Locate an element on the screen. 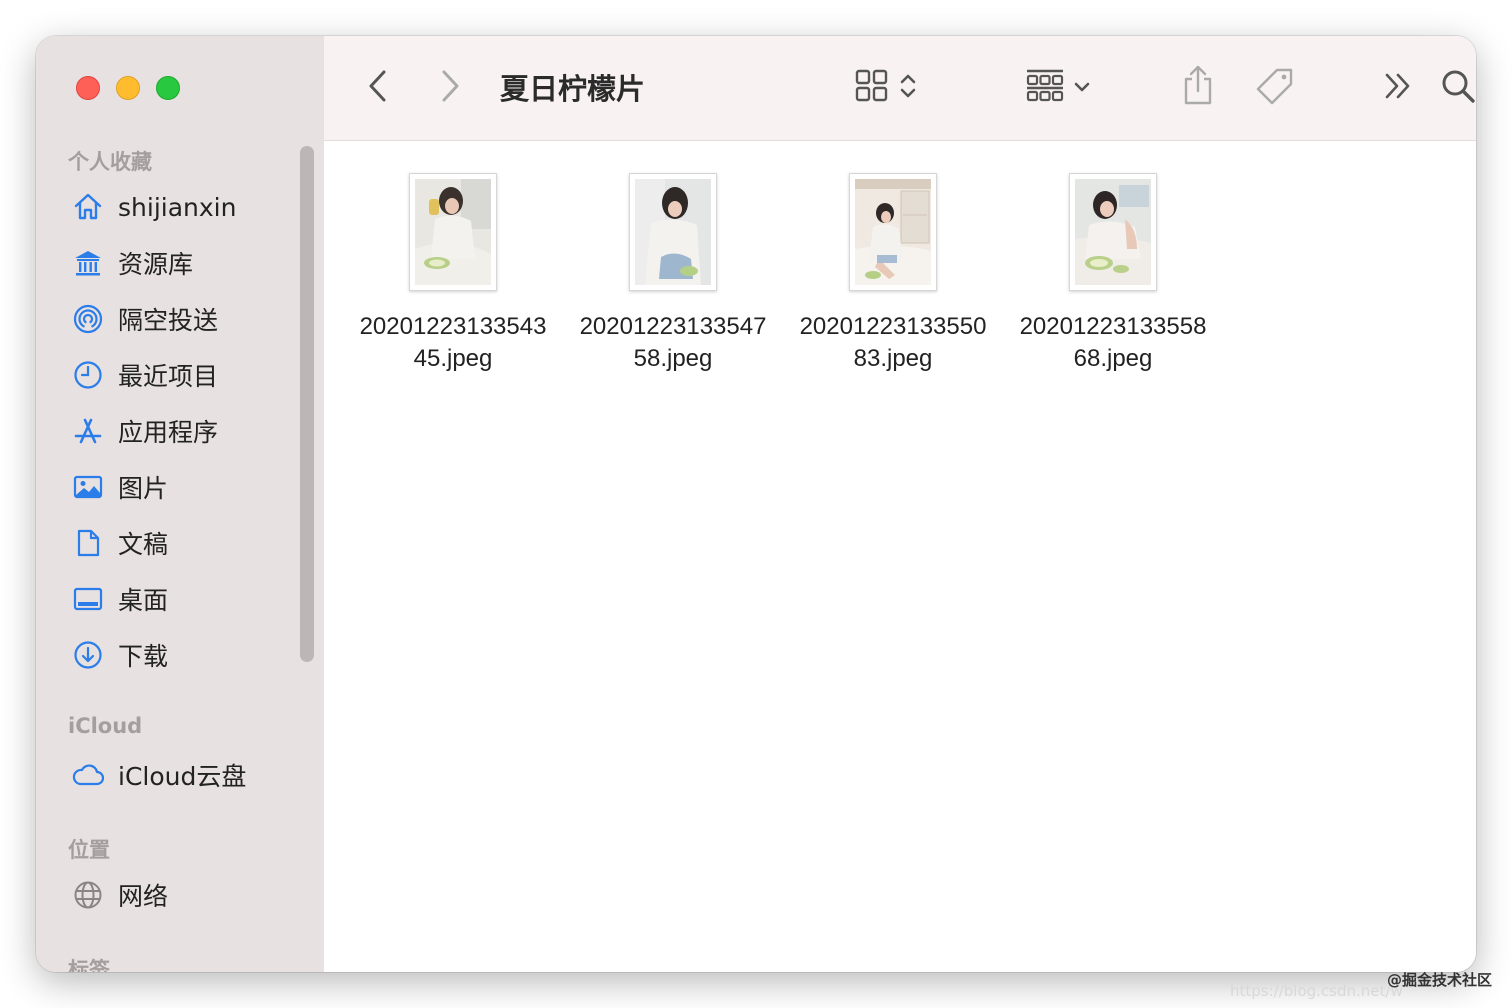 The height and width of the screenshot is (1008, 1512). sidebar-heading-icloud: iCloud is located at coordinates (105, 726).